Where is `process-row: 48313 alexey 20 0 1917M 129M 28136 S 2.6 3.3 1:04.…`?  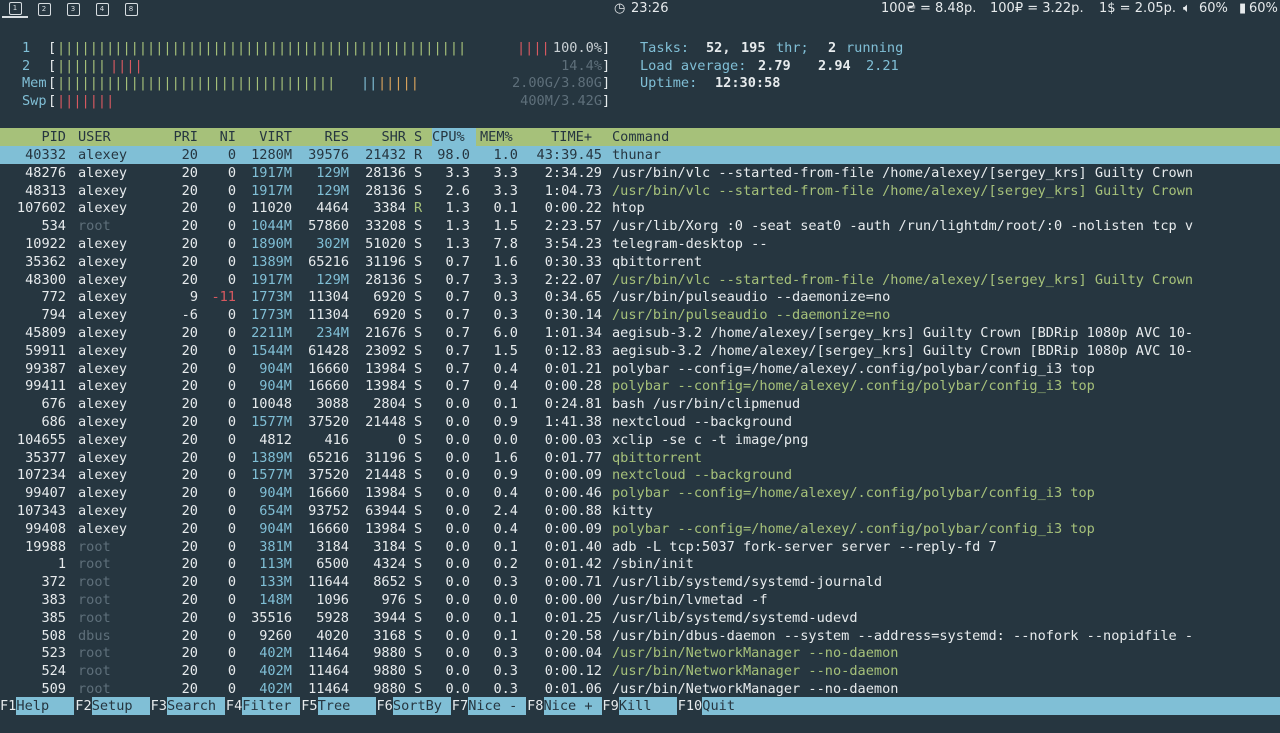 process-row: 48313 alexey 20 0 1917M 129M 28136 S 2.6 3.3 1:04.… is located at coordinates (640, 191).